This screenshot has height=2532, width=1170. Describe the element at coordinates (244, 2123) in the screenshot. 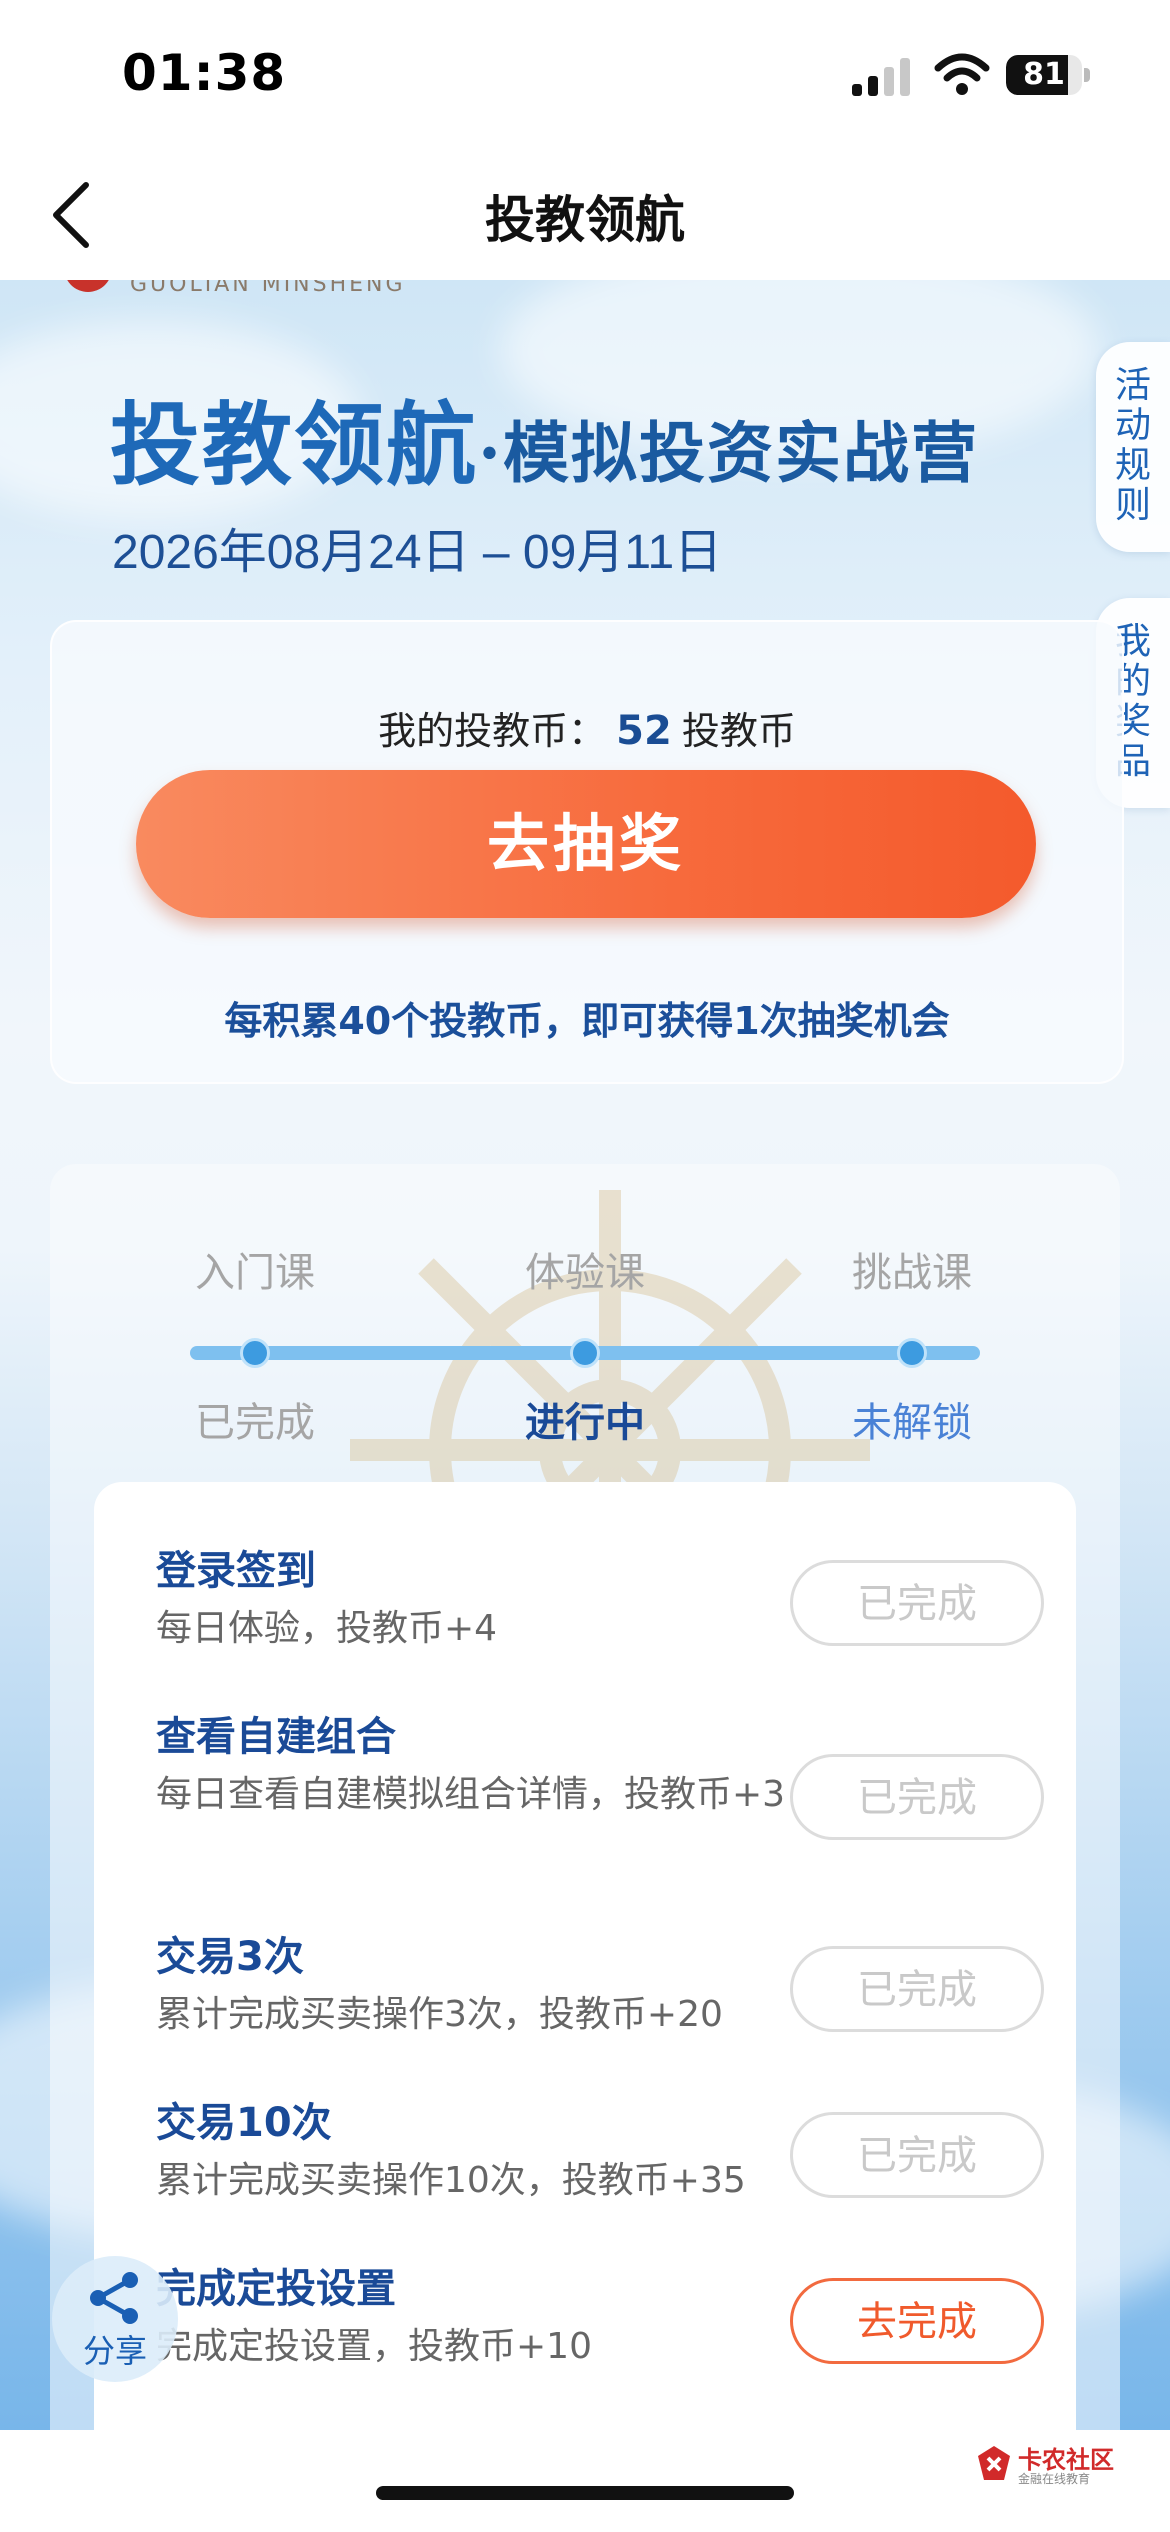

I see `task-title: 交易10次` at that location.